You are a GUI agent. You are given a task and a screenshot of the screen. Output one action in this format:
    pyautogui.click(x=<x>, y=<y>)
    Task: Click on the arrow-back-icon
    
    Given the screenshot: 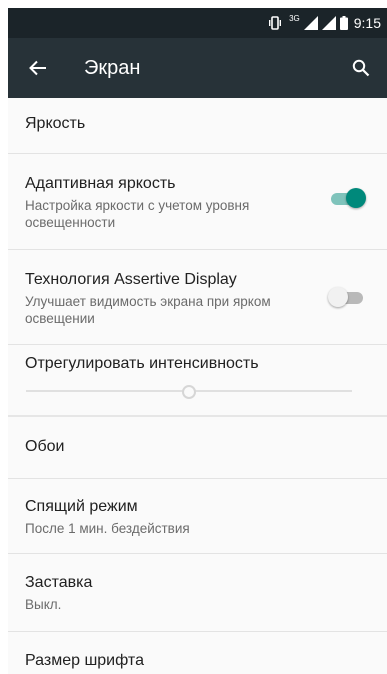 What is the action you would take?
    pyautogui.click(x=38, y=68)
    